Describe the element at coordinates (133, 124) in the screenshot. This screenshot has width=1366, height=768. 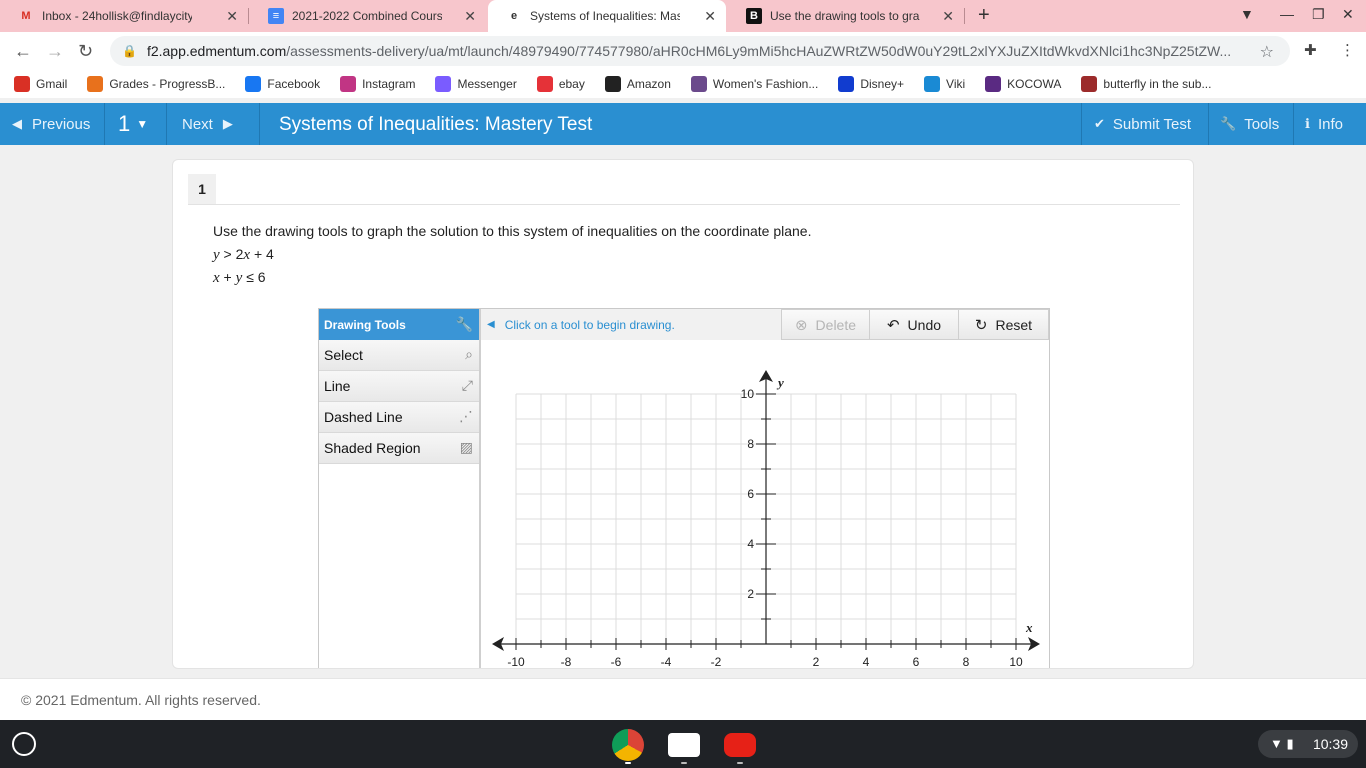
I see `question-selector: 1 ▼` at that location.